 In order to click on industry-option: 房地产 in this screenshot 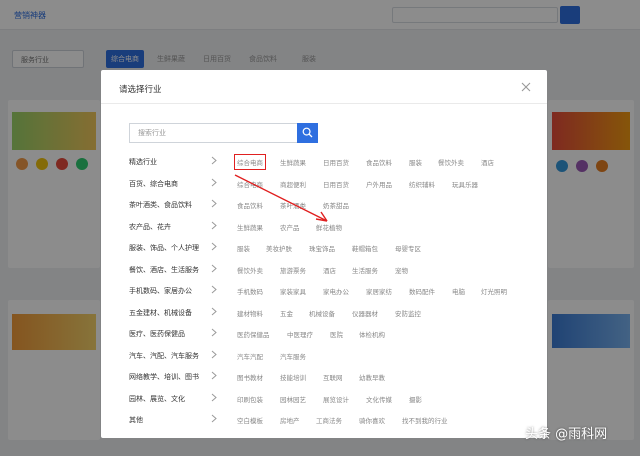, I will do `click(290, 420)`.